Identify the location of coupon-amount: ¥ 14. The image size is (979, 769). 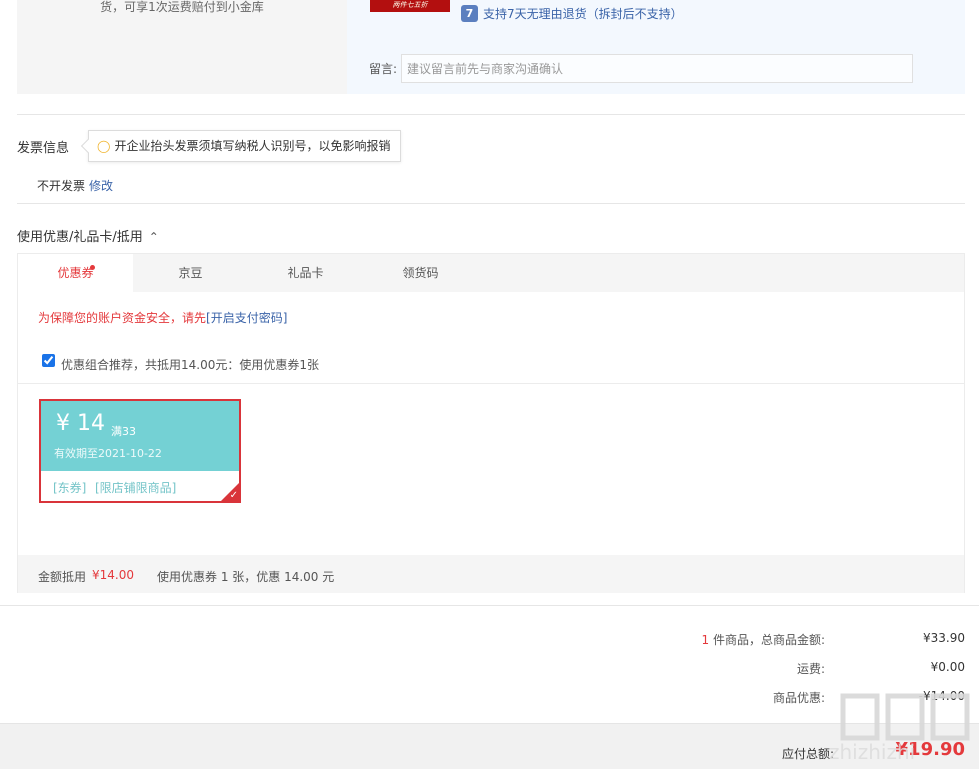
(80, 423).